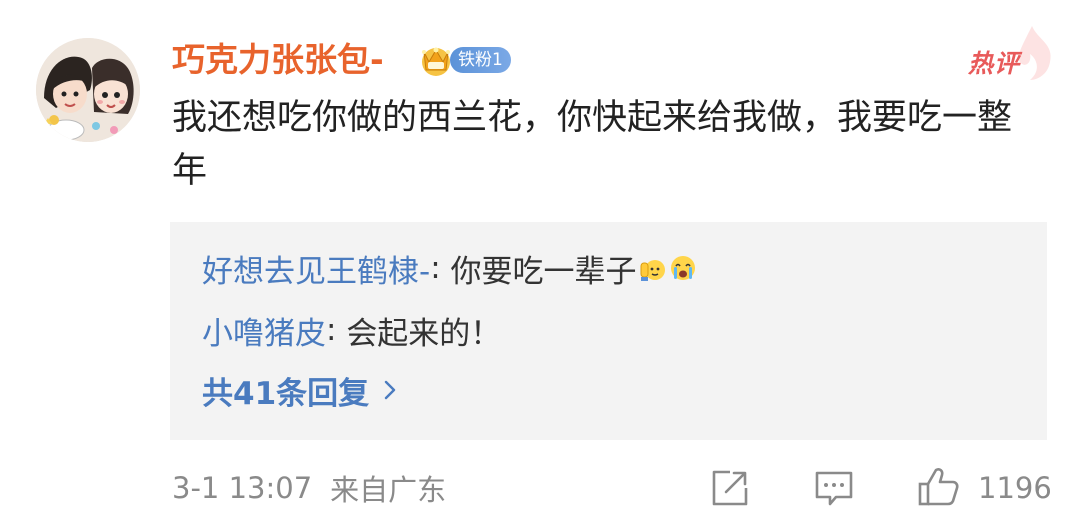 Image resolution: width=1080 pixels, height=525 pixels. Describe the element at coordinates (480, 60) in the screenshot. I see `fan-badge-label: 铁粉1` at that location.